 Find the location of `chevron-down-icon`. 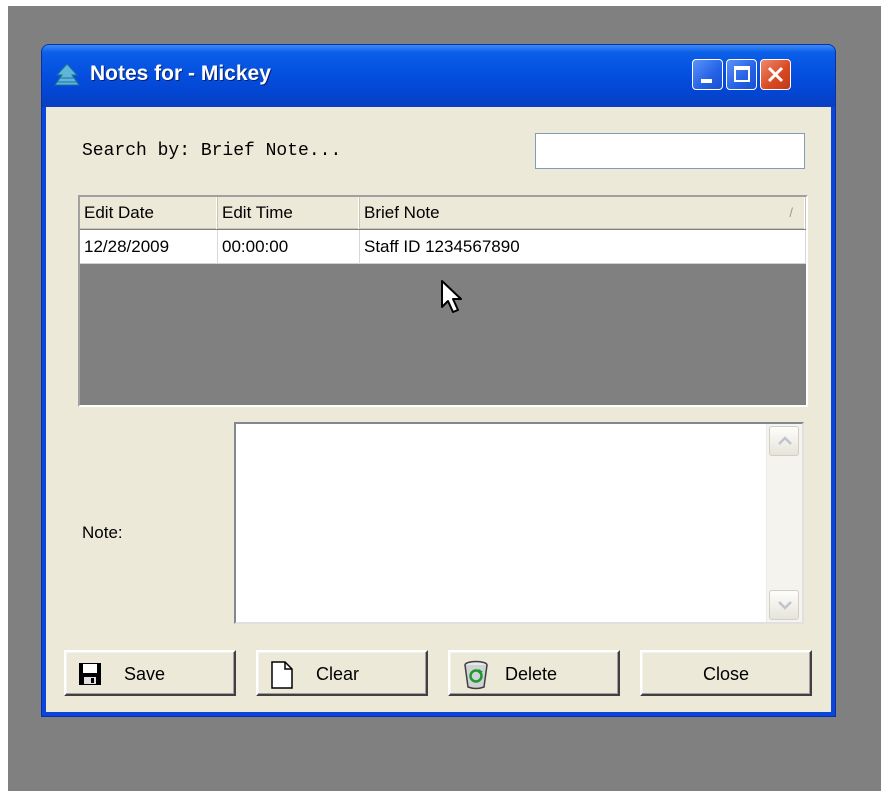

chevron-down-icon is located at coordinates (785, 605).